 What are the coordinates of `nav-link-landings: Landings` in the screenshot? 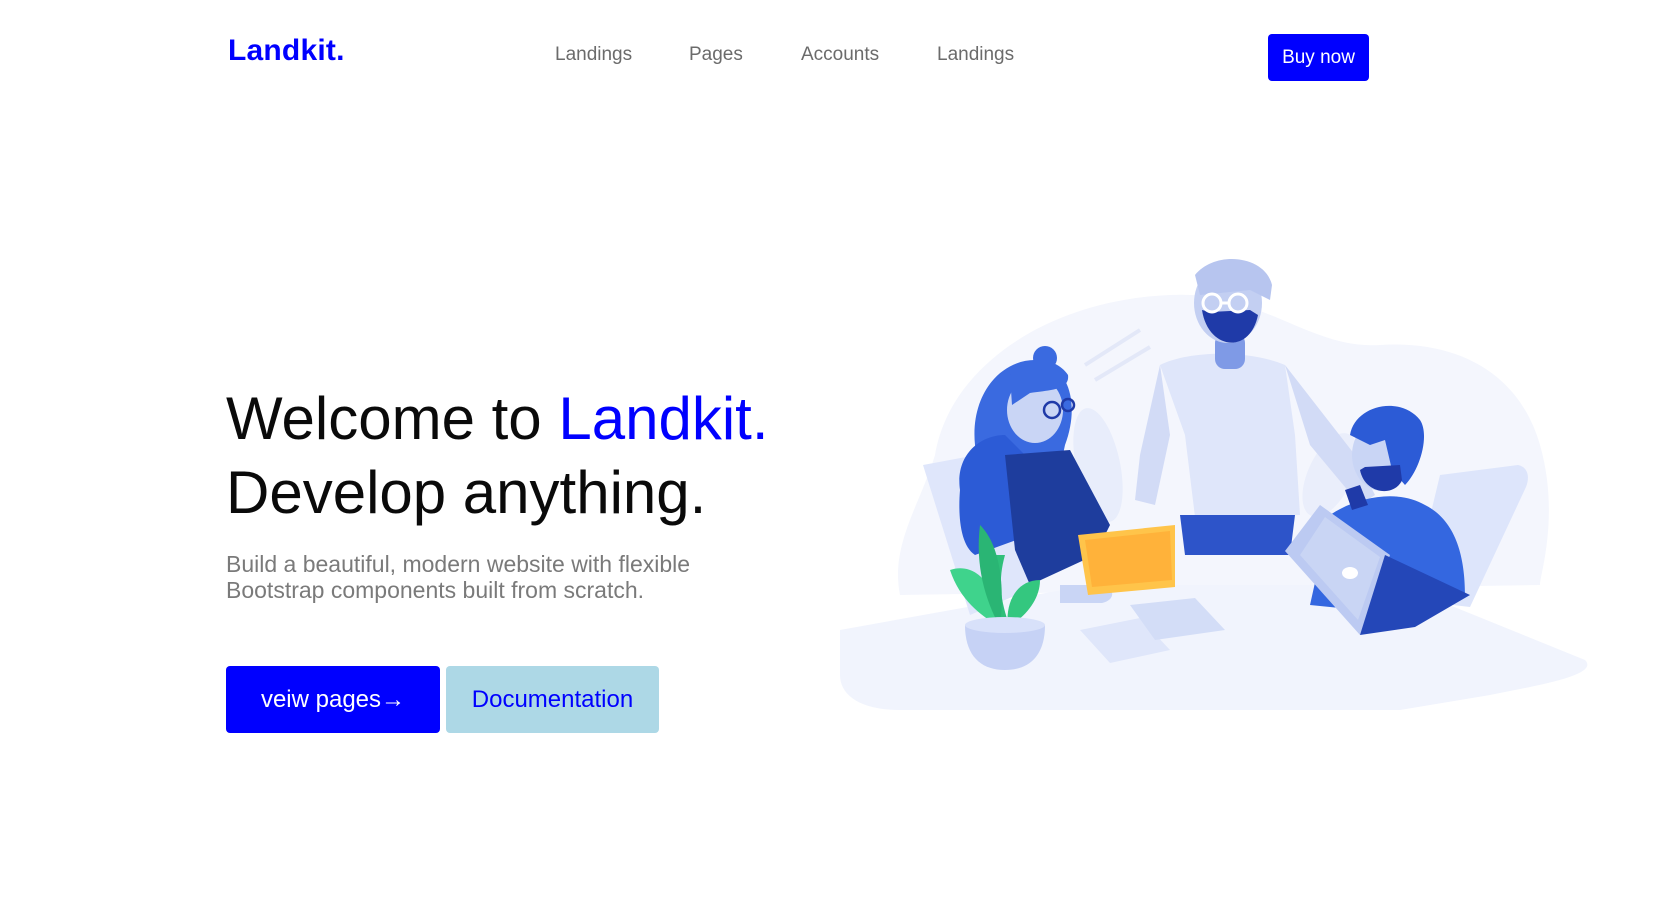 It's located at (593, 55).